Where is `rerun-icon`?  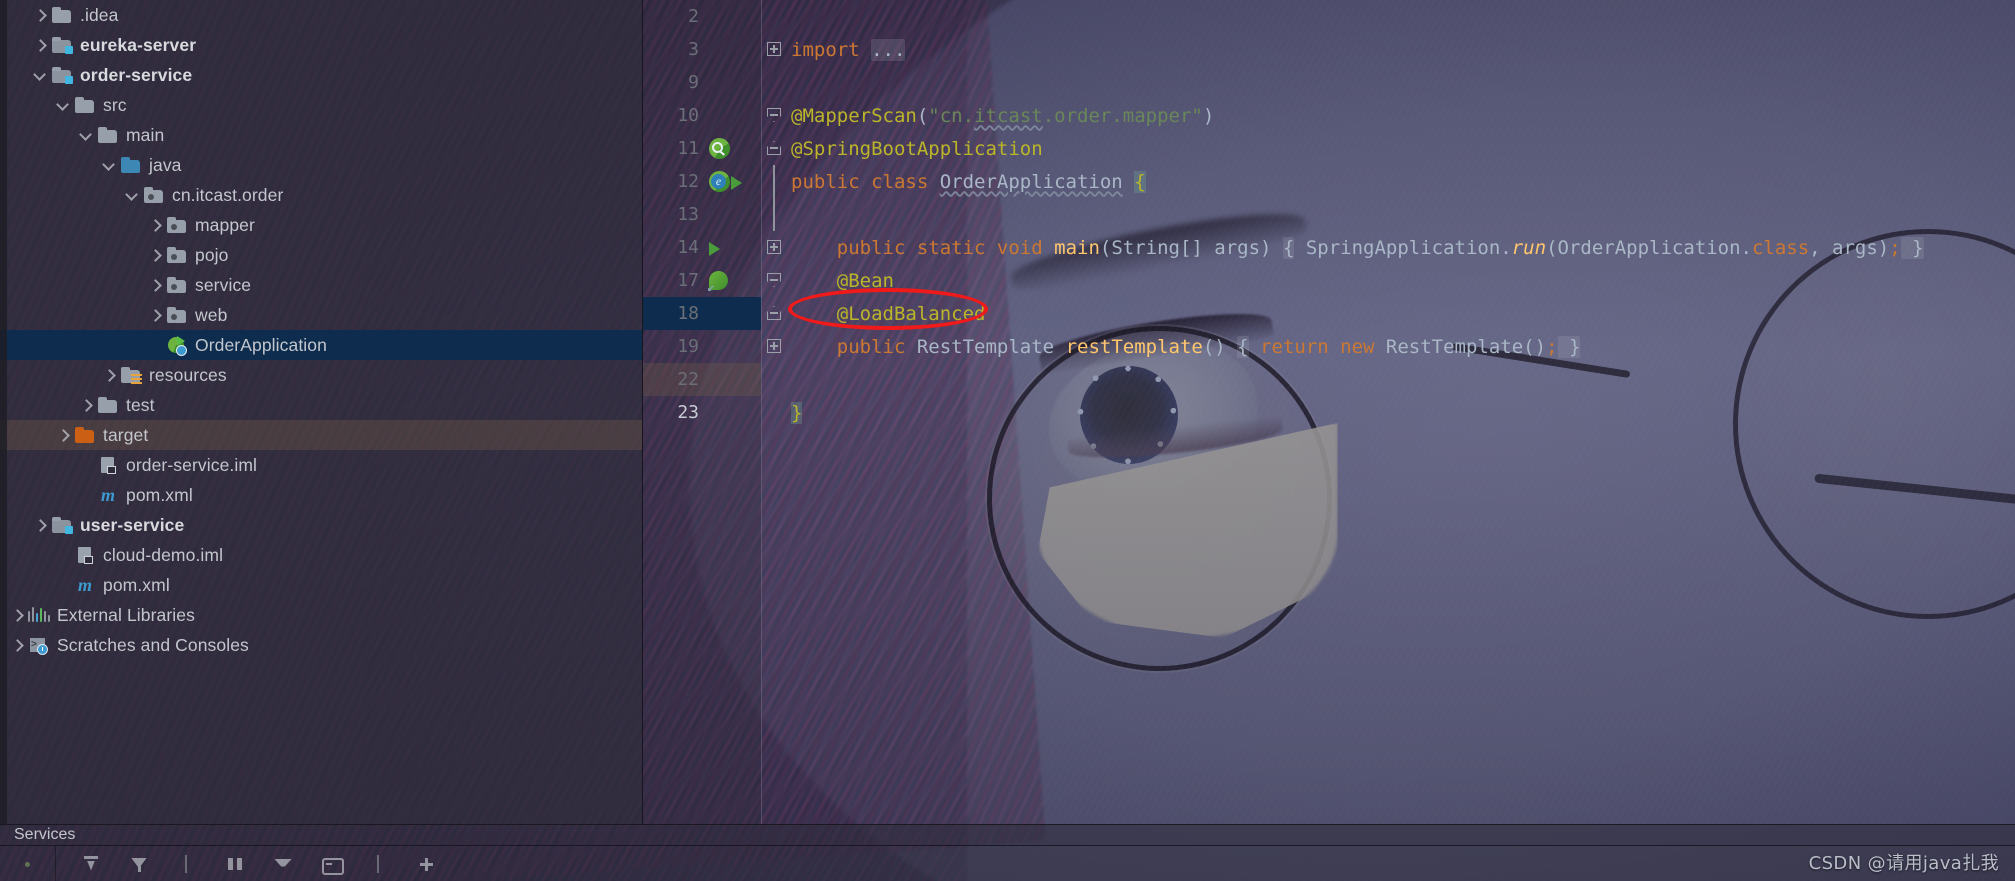 rerun-icon is located at coordinates (91, 864).